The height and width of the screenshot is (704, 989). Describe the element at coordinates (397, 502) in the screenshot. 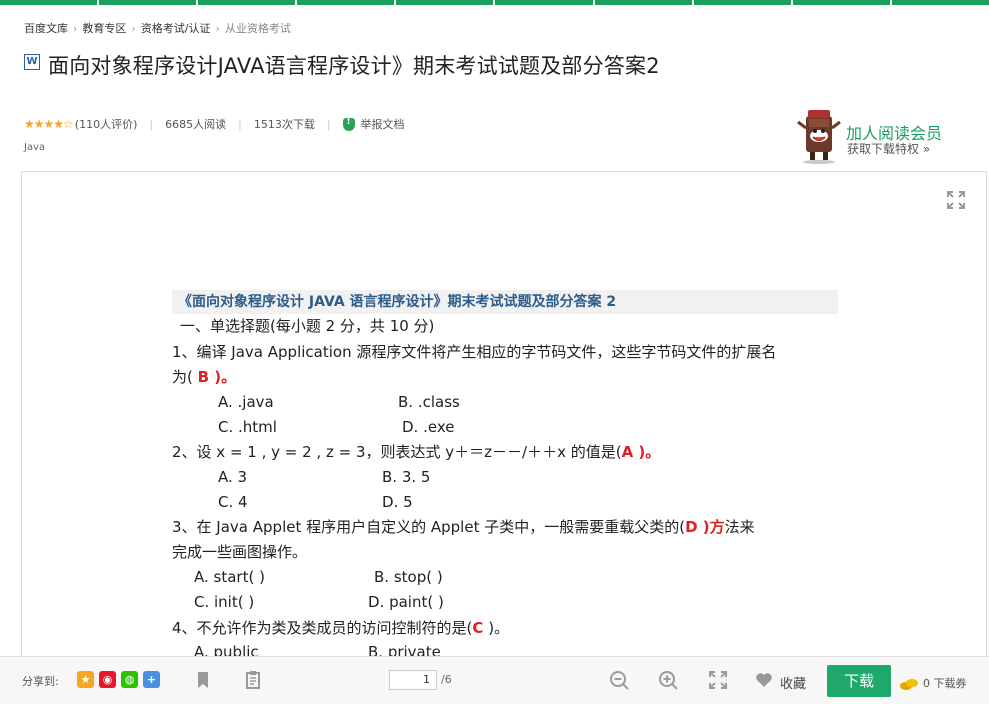

I see `option-2d: D. 5` at that location.